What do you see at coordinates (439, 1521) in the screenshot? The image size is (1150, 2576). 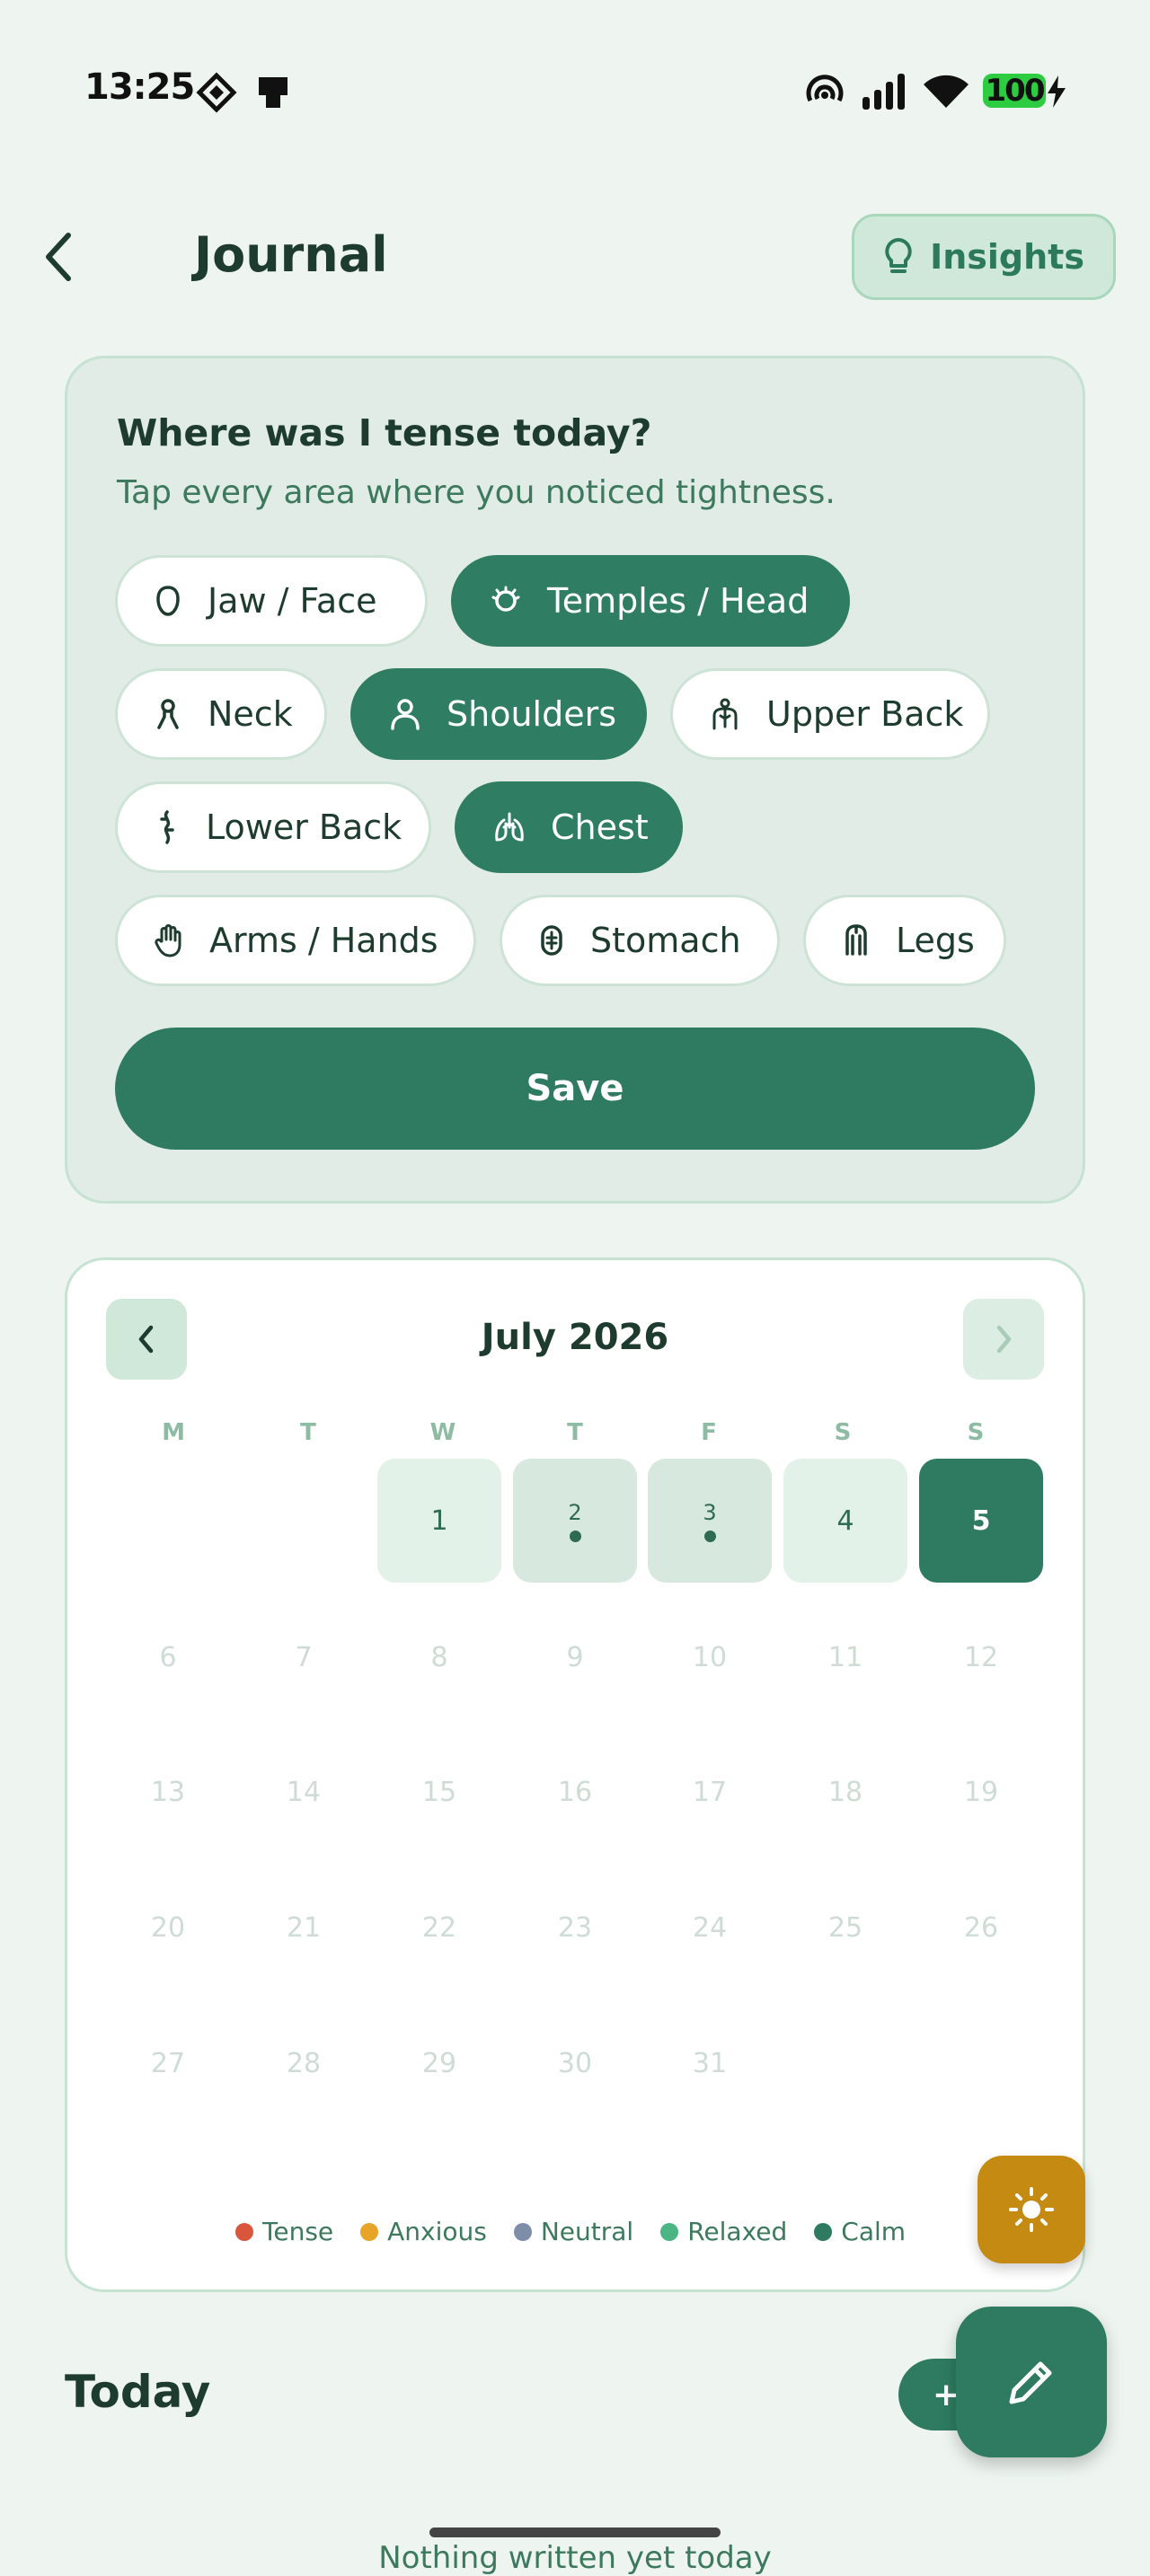 I see `calendar-day: 1` at bounding box center [439, 1521].